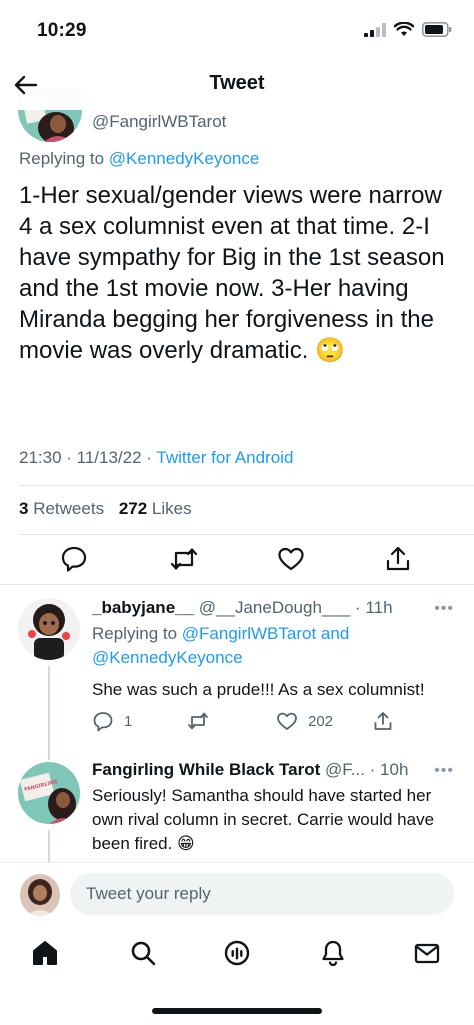 This screenshot has width=474, height=1025. I want to click on reply-author-avatar-image, so click(49, 629).